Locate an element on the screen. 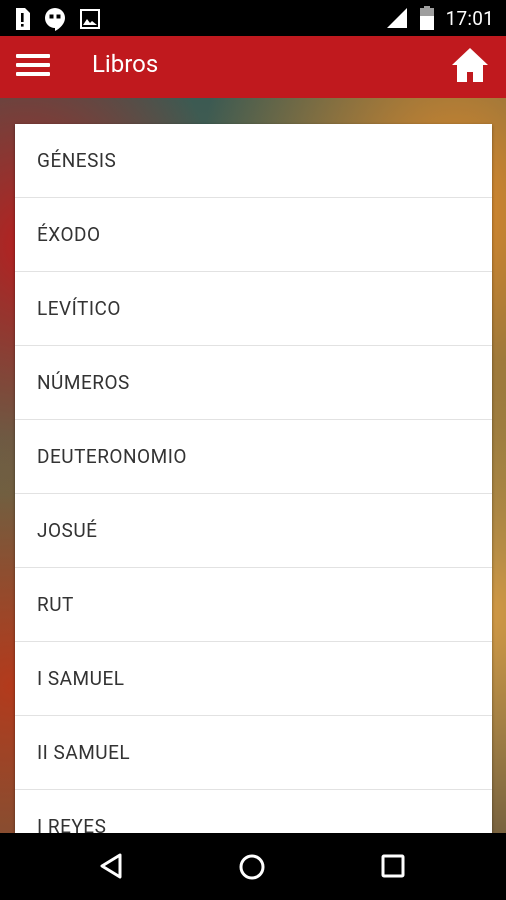 This screenshot has height=900, width=506. back-button is located at coordinates (114, 867).